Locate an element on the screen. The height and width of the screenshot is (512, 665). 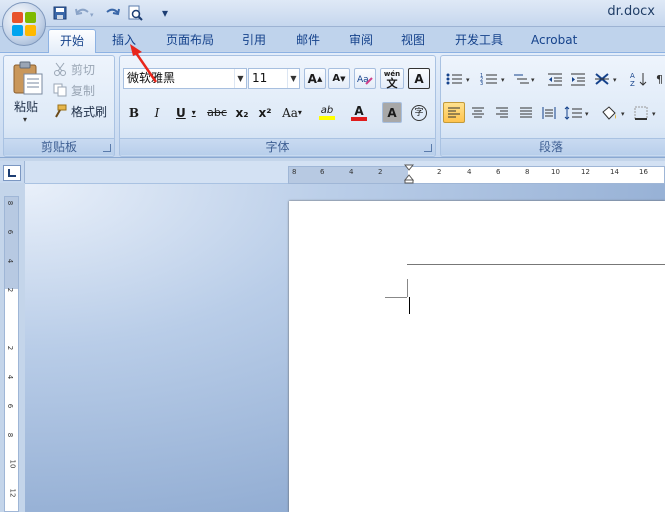
font-color-button: A is located at coordinates (359, 112).